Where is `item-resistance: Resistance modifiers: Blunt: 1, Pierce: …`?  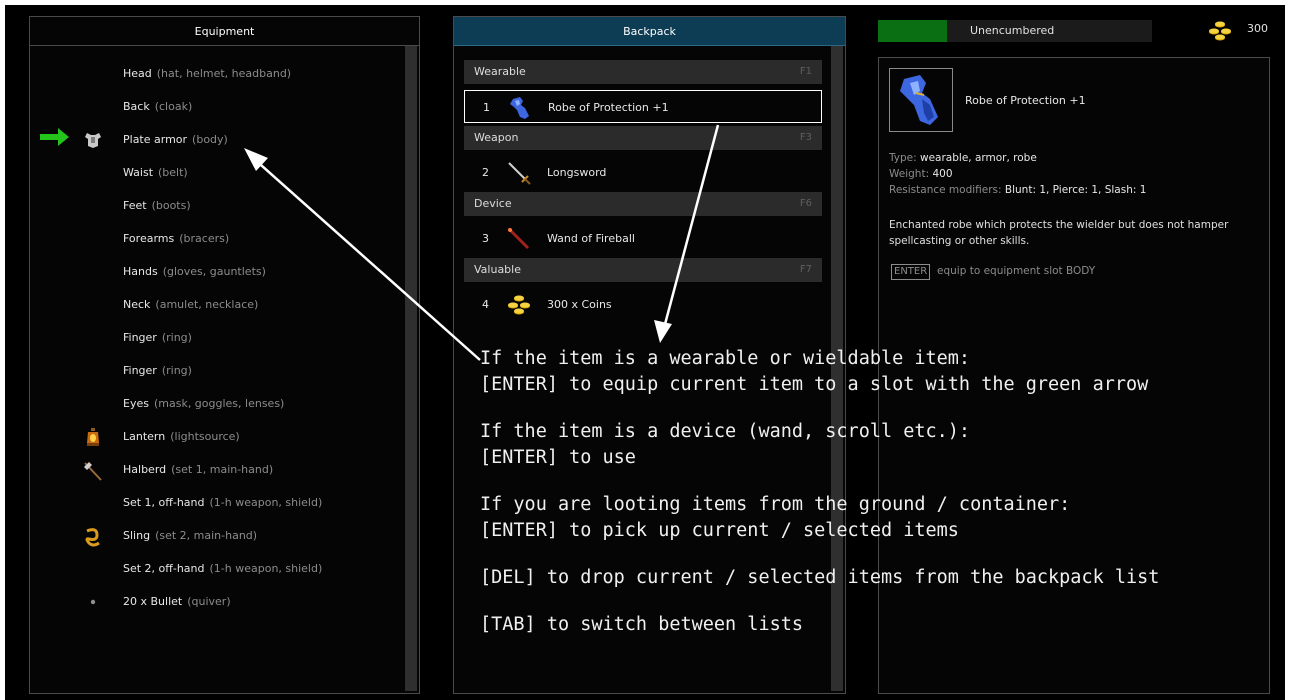 item-resistance: Resistance modifiers: Blunt: 1, Pierce: … is located at coordinates (1018, 190).